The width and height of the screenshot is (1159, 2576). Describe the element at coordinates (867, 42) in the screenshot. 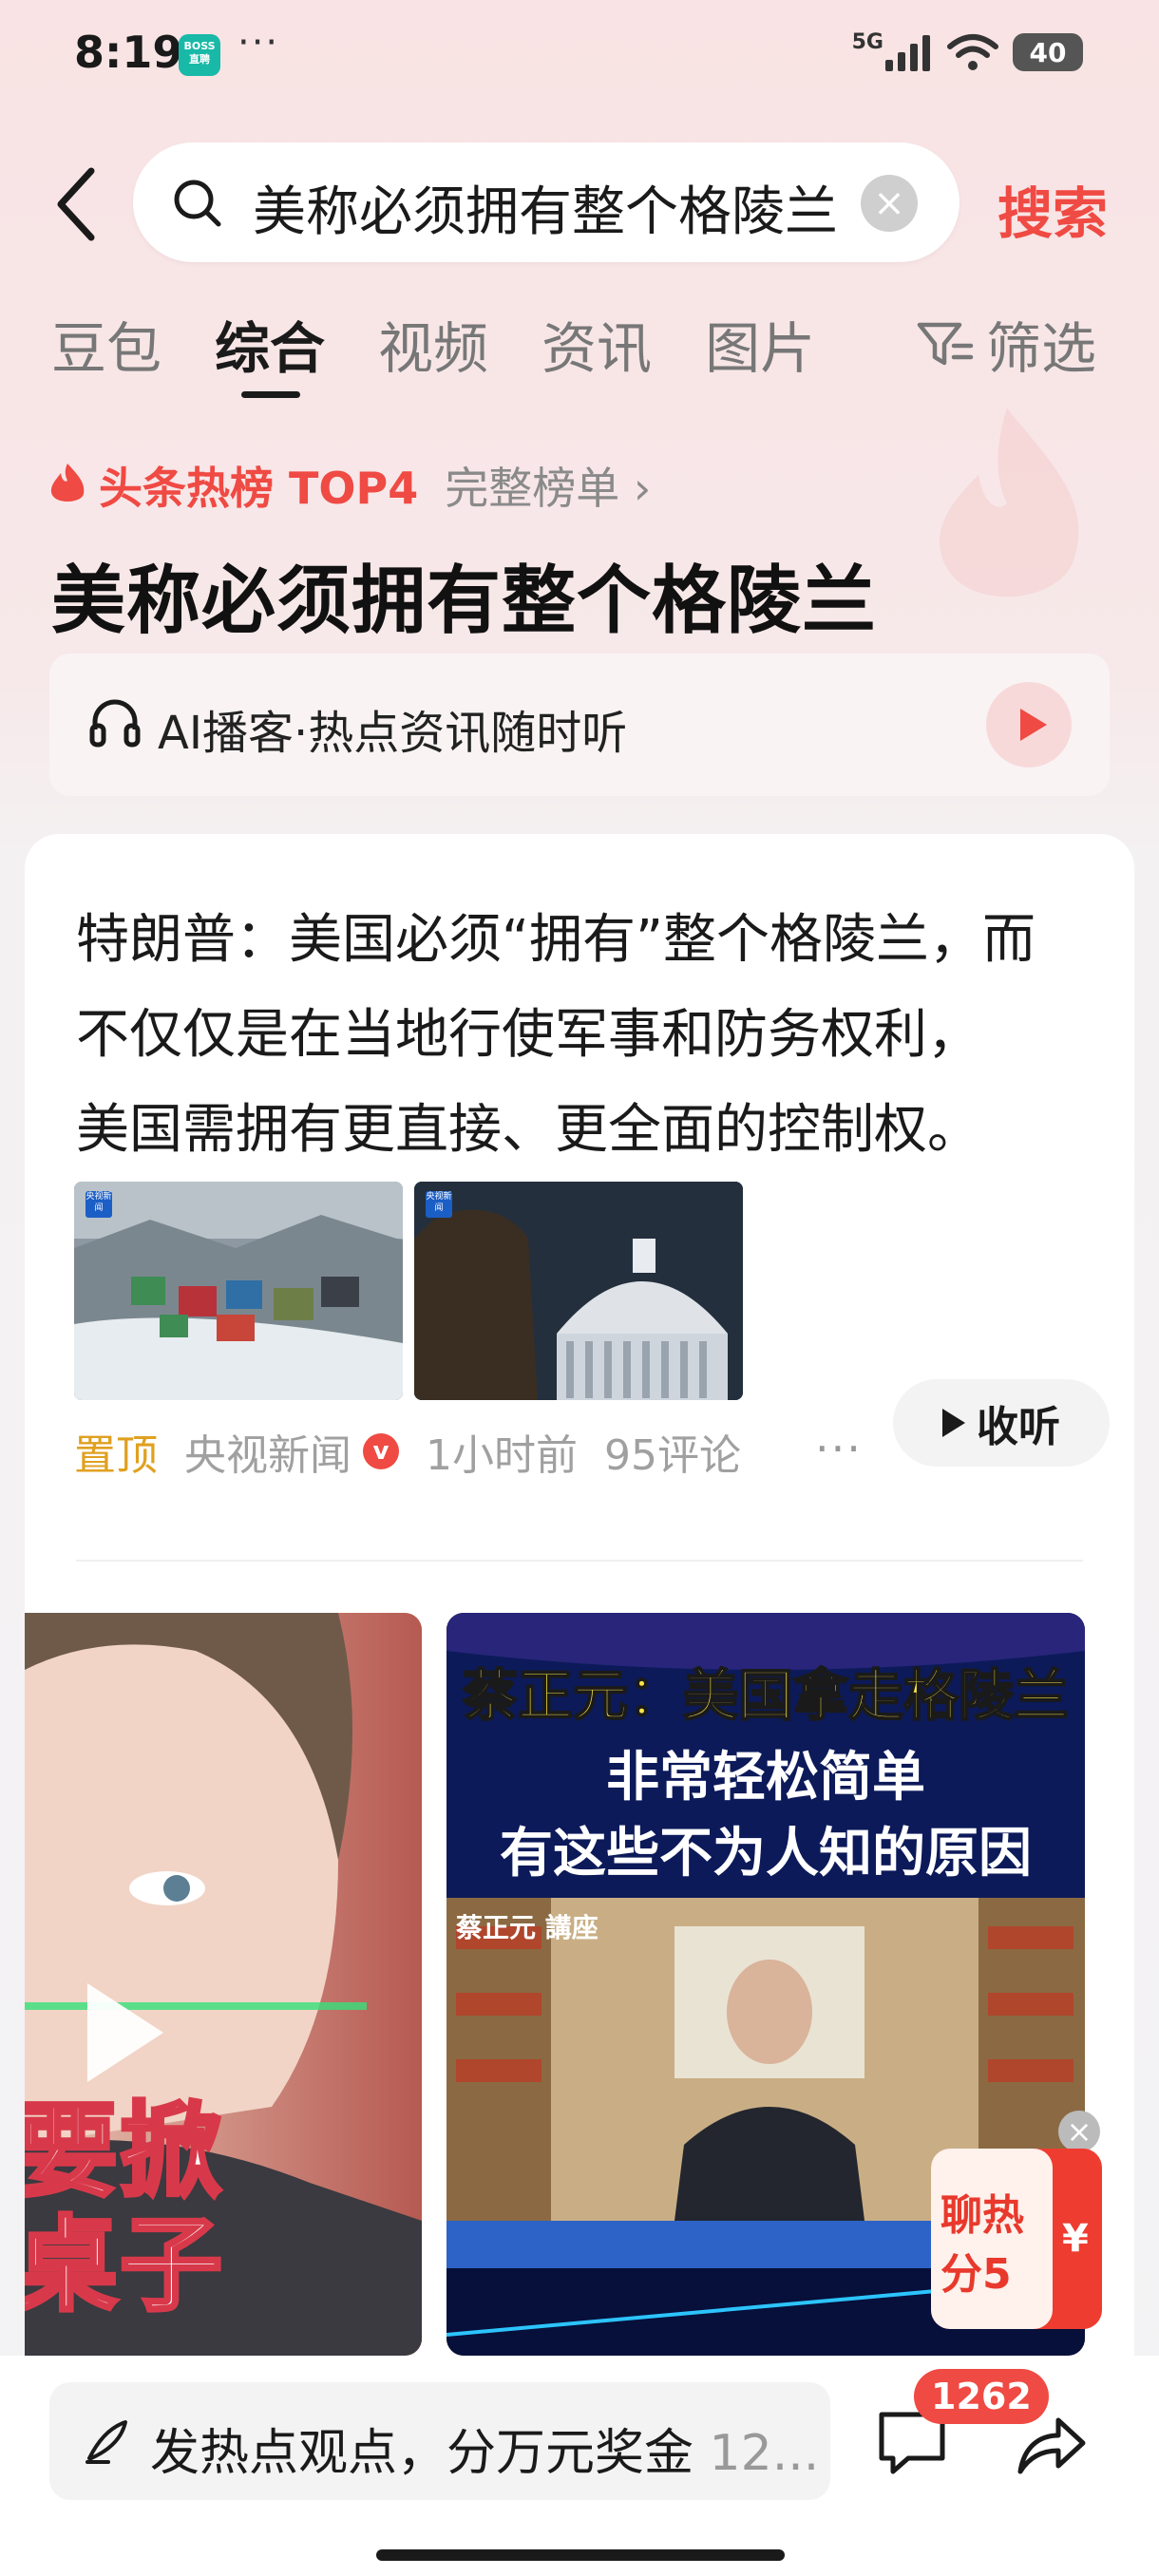

I see `network-label: 5G` at that location.